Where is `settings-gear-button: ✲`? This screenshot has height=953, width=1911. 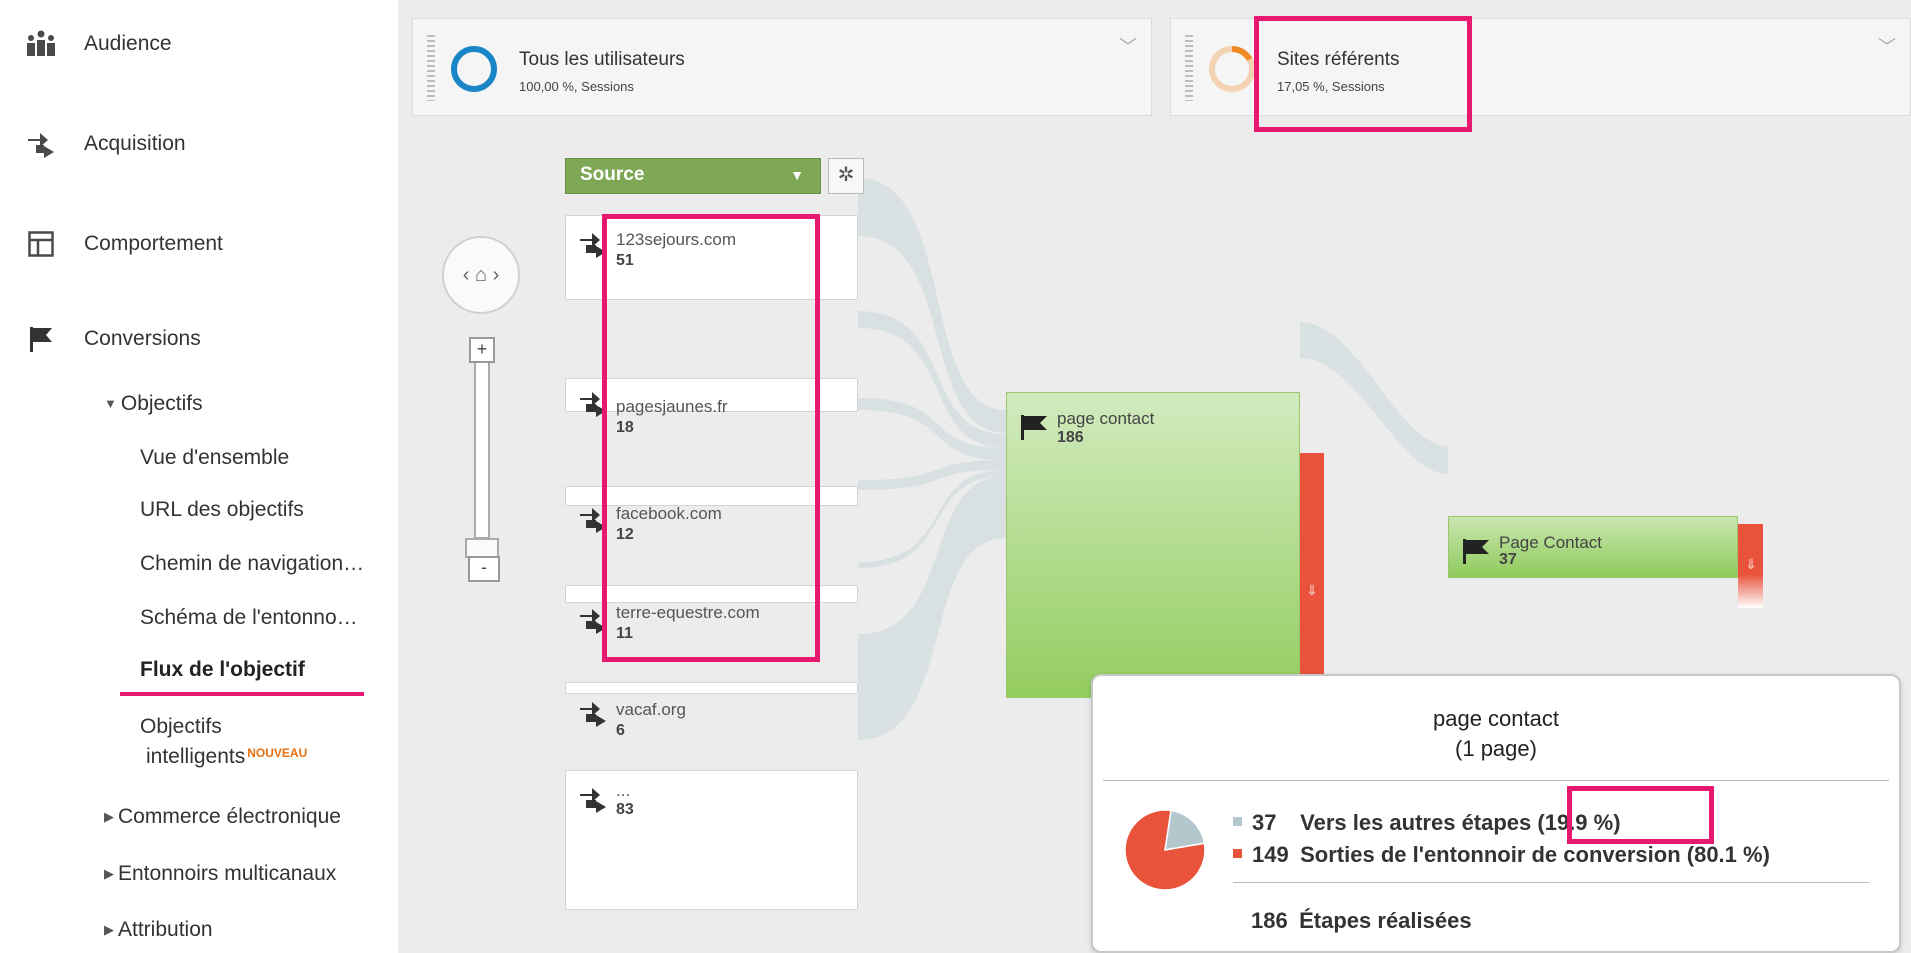 settings-gear-button: ✲ is located at coordinates (846, 176).